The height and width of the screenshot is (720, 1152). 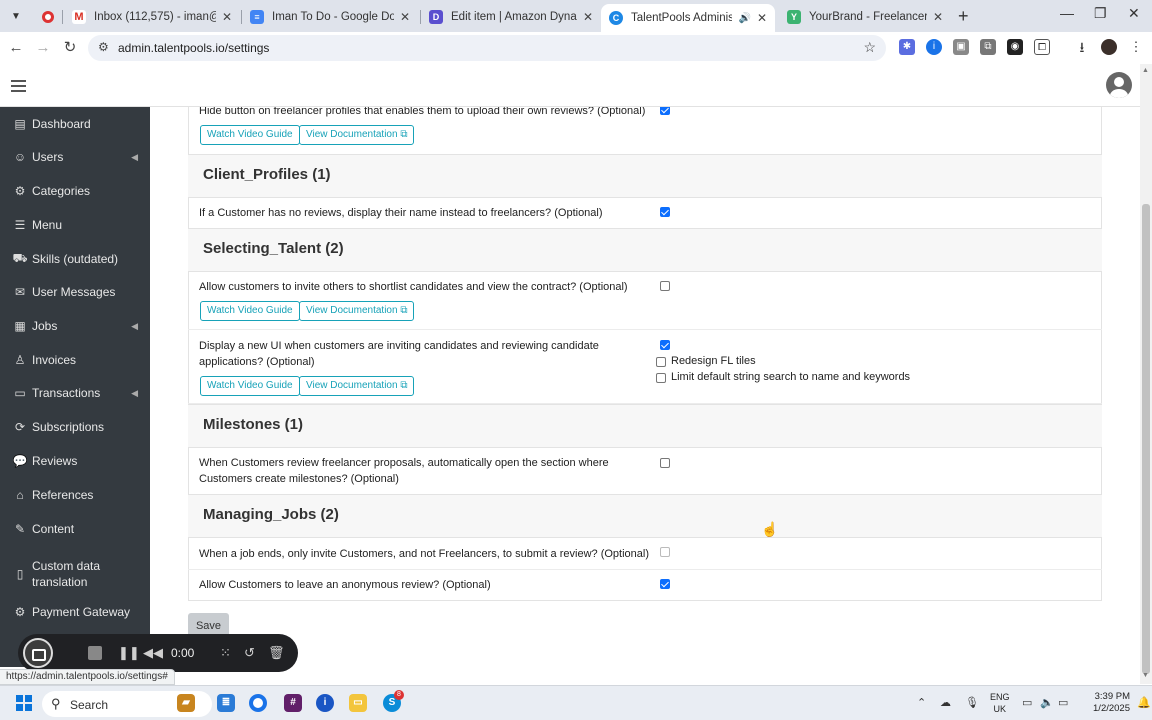 I want to click on camera-toggle-icon, so click(x=38, y=653).